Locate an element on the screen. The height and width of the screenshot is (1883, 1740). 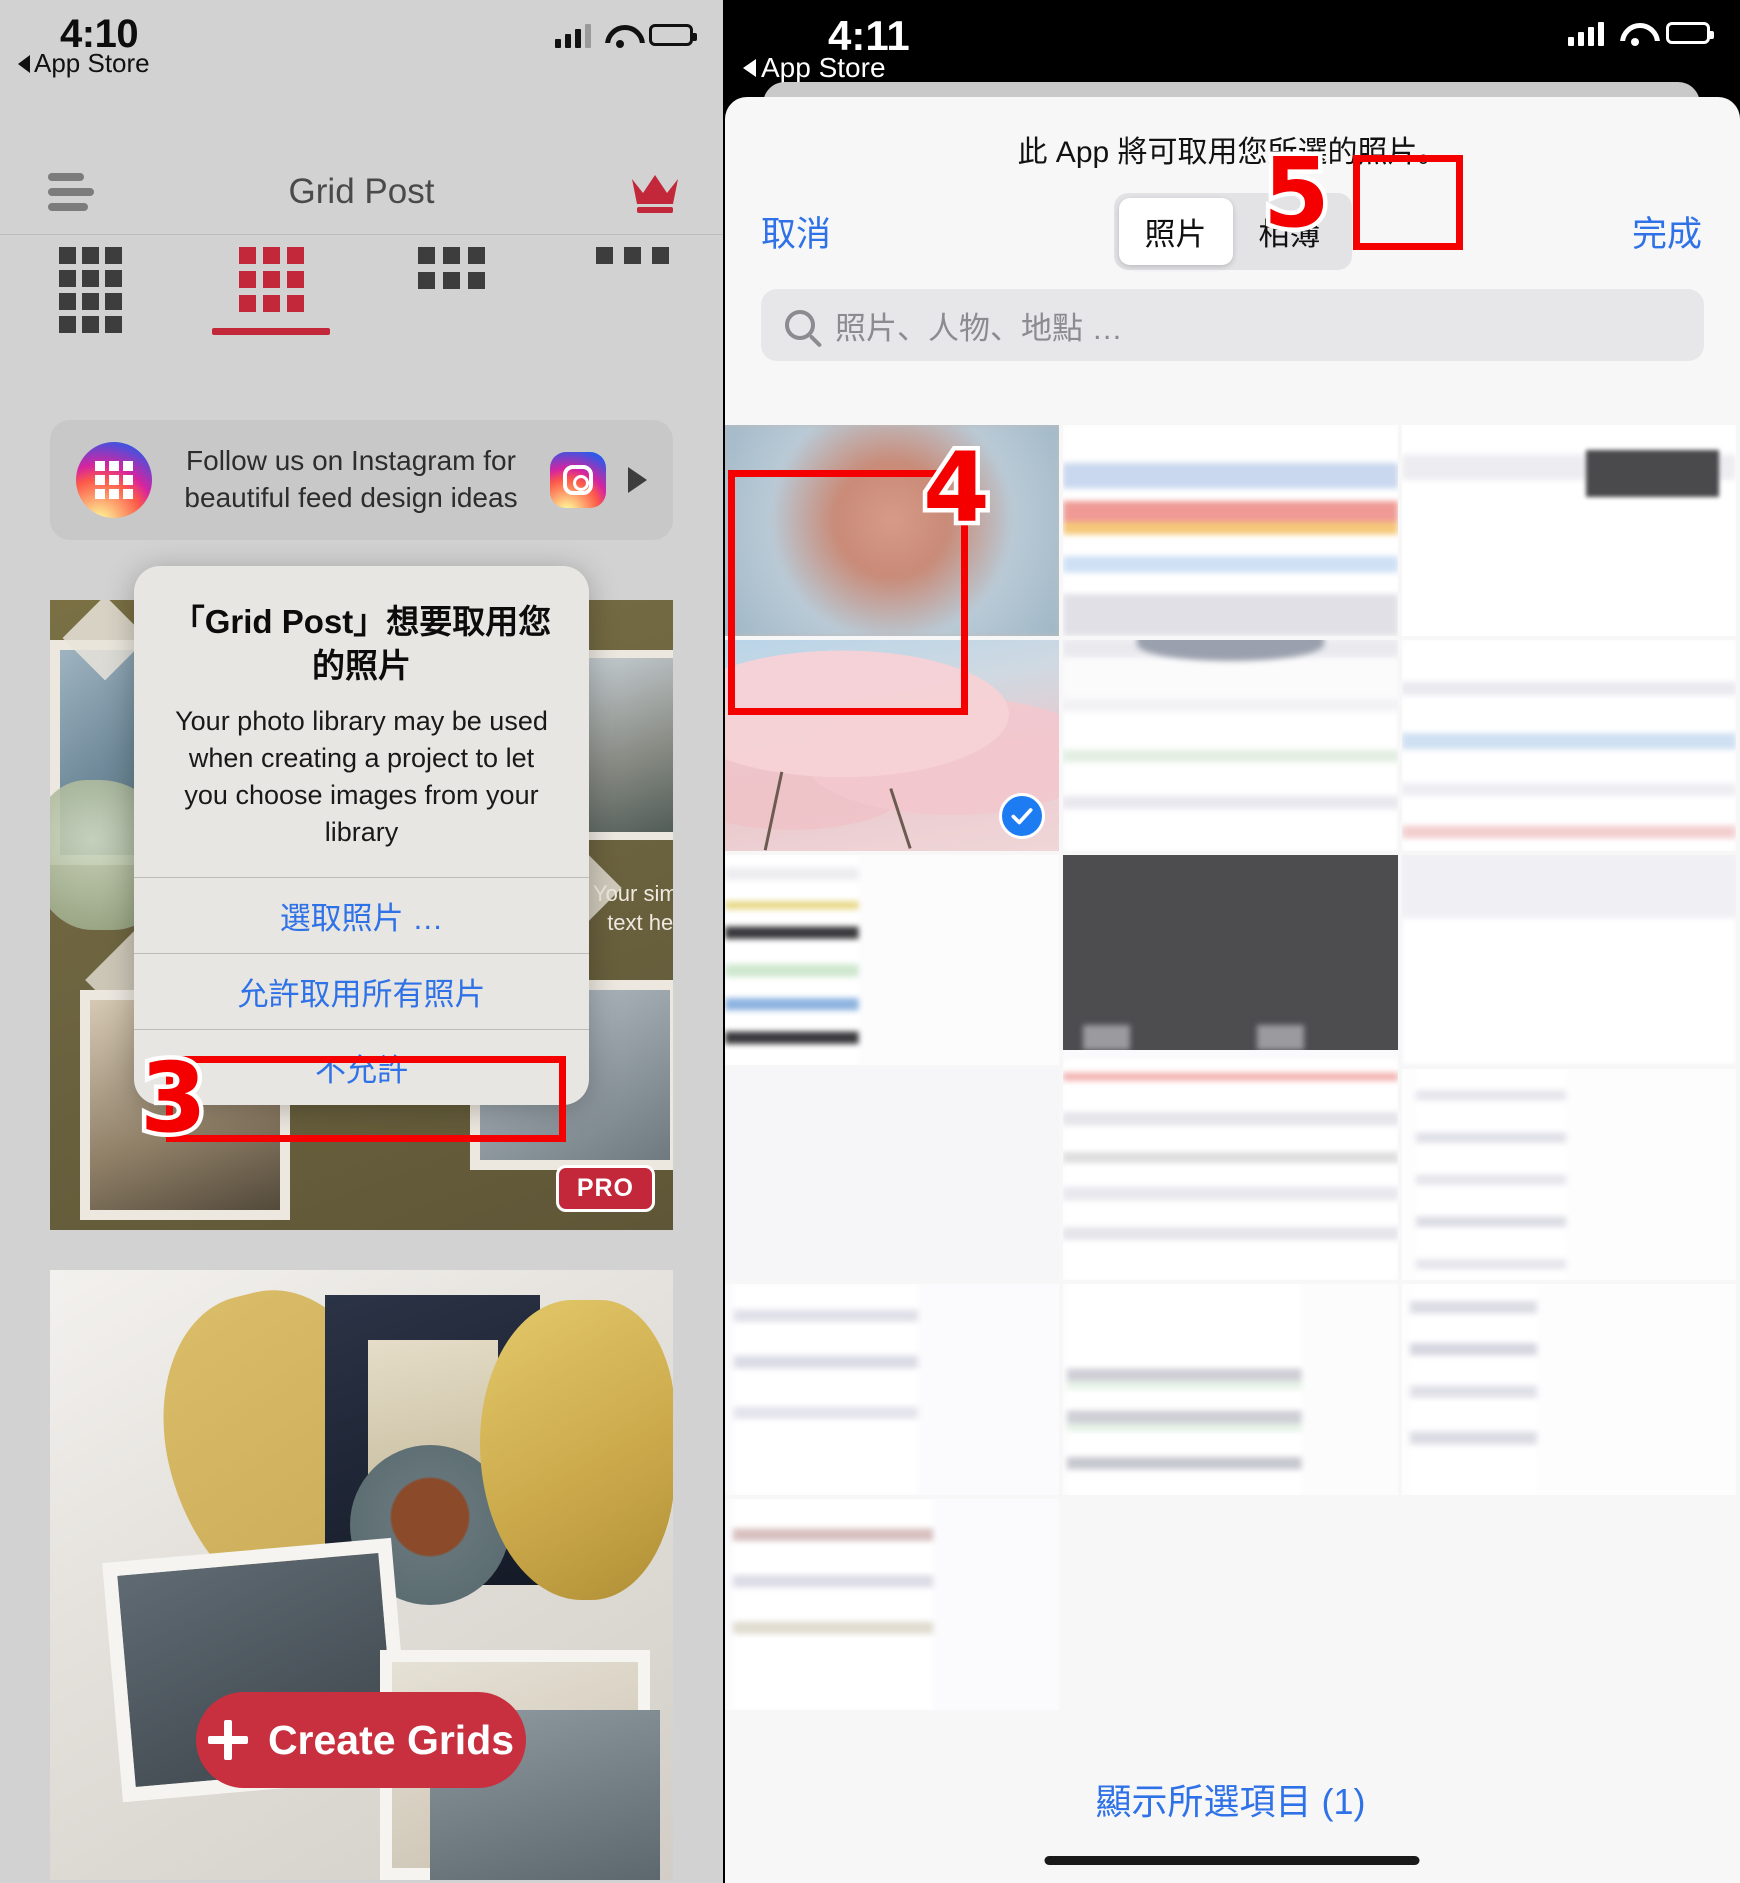
banner-line-1: Follow us on Instagram for is located at coordinates (351, 461).